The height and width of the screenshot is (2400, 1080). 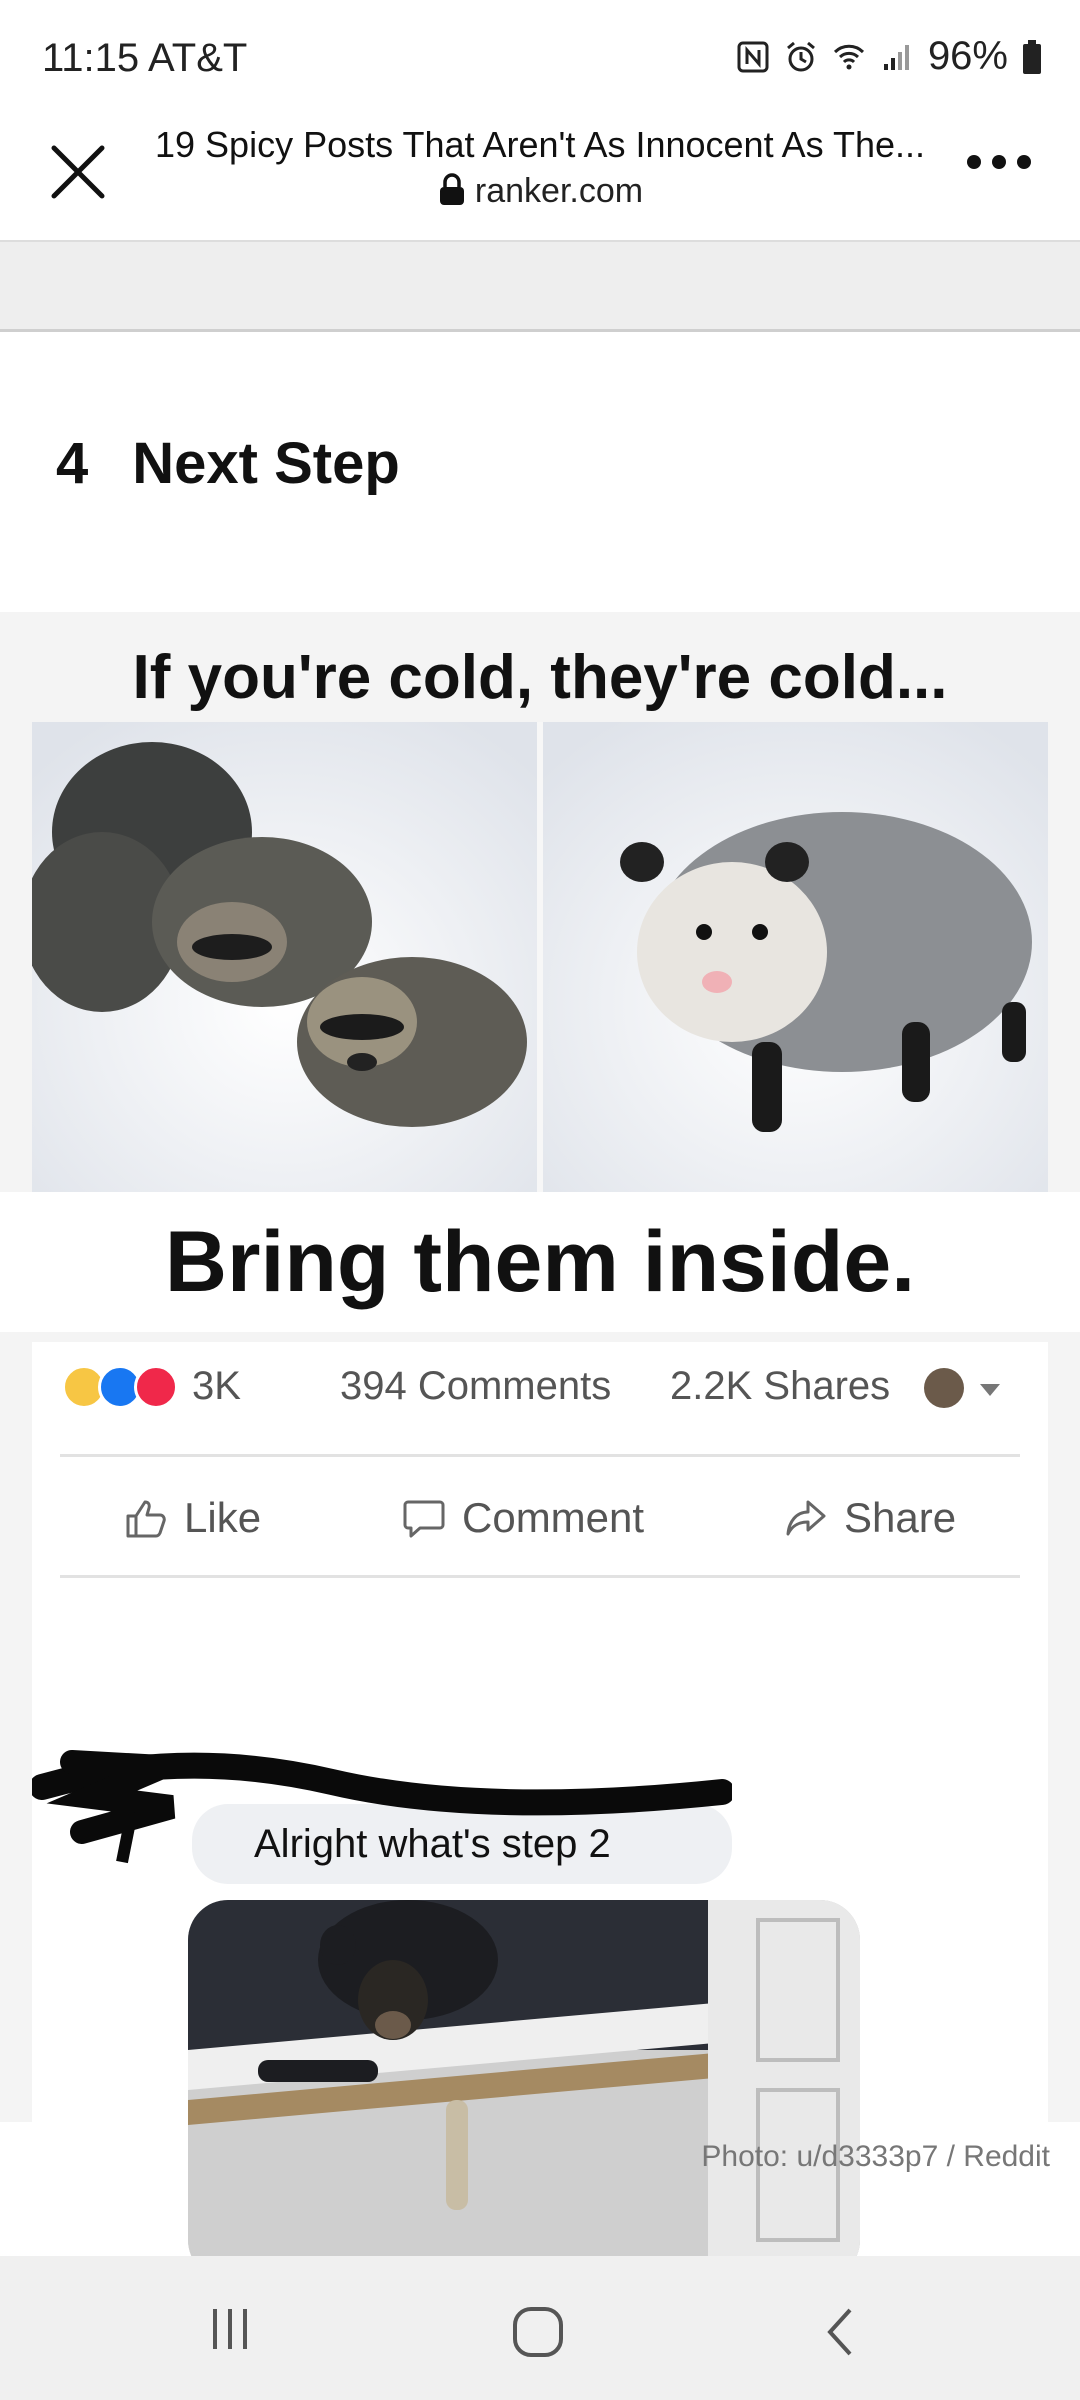 I want to click on more-options-icon, so click(x=999, y=162).